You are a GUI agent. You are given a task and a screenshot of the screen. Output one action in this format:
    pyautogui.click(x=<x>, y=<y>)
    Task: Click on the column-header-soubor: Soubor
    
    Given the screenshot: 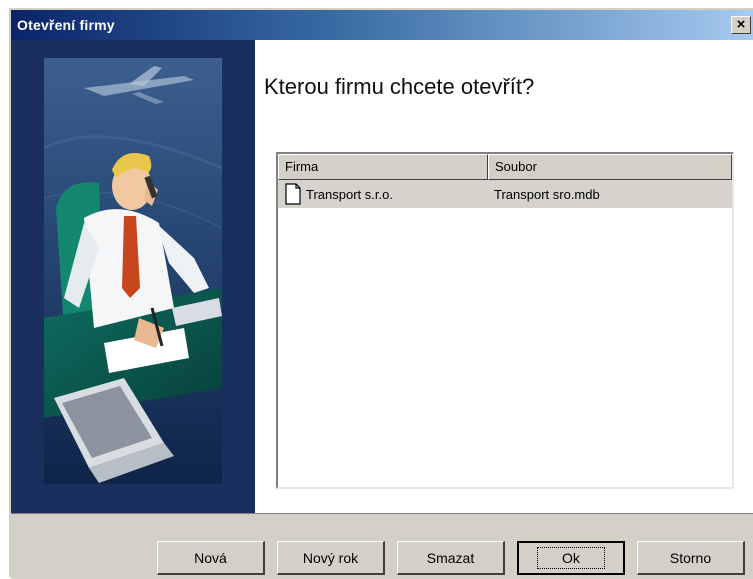 What is the action you would take?
    pyautogui.click(x=610, y=167)
    